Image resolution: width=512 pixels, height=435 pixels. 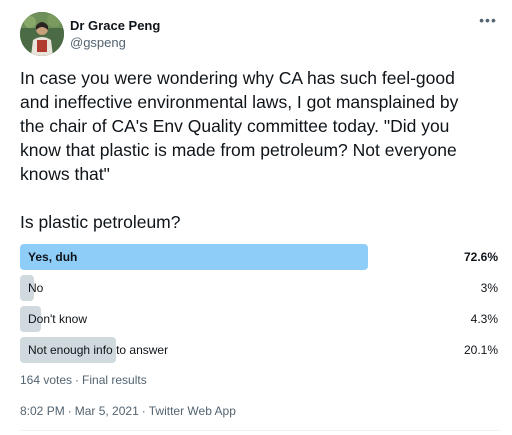 I want to click on poll-summary: 164 votes · Final results, so click(x=83, y=380).